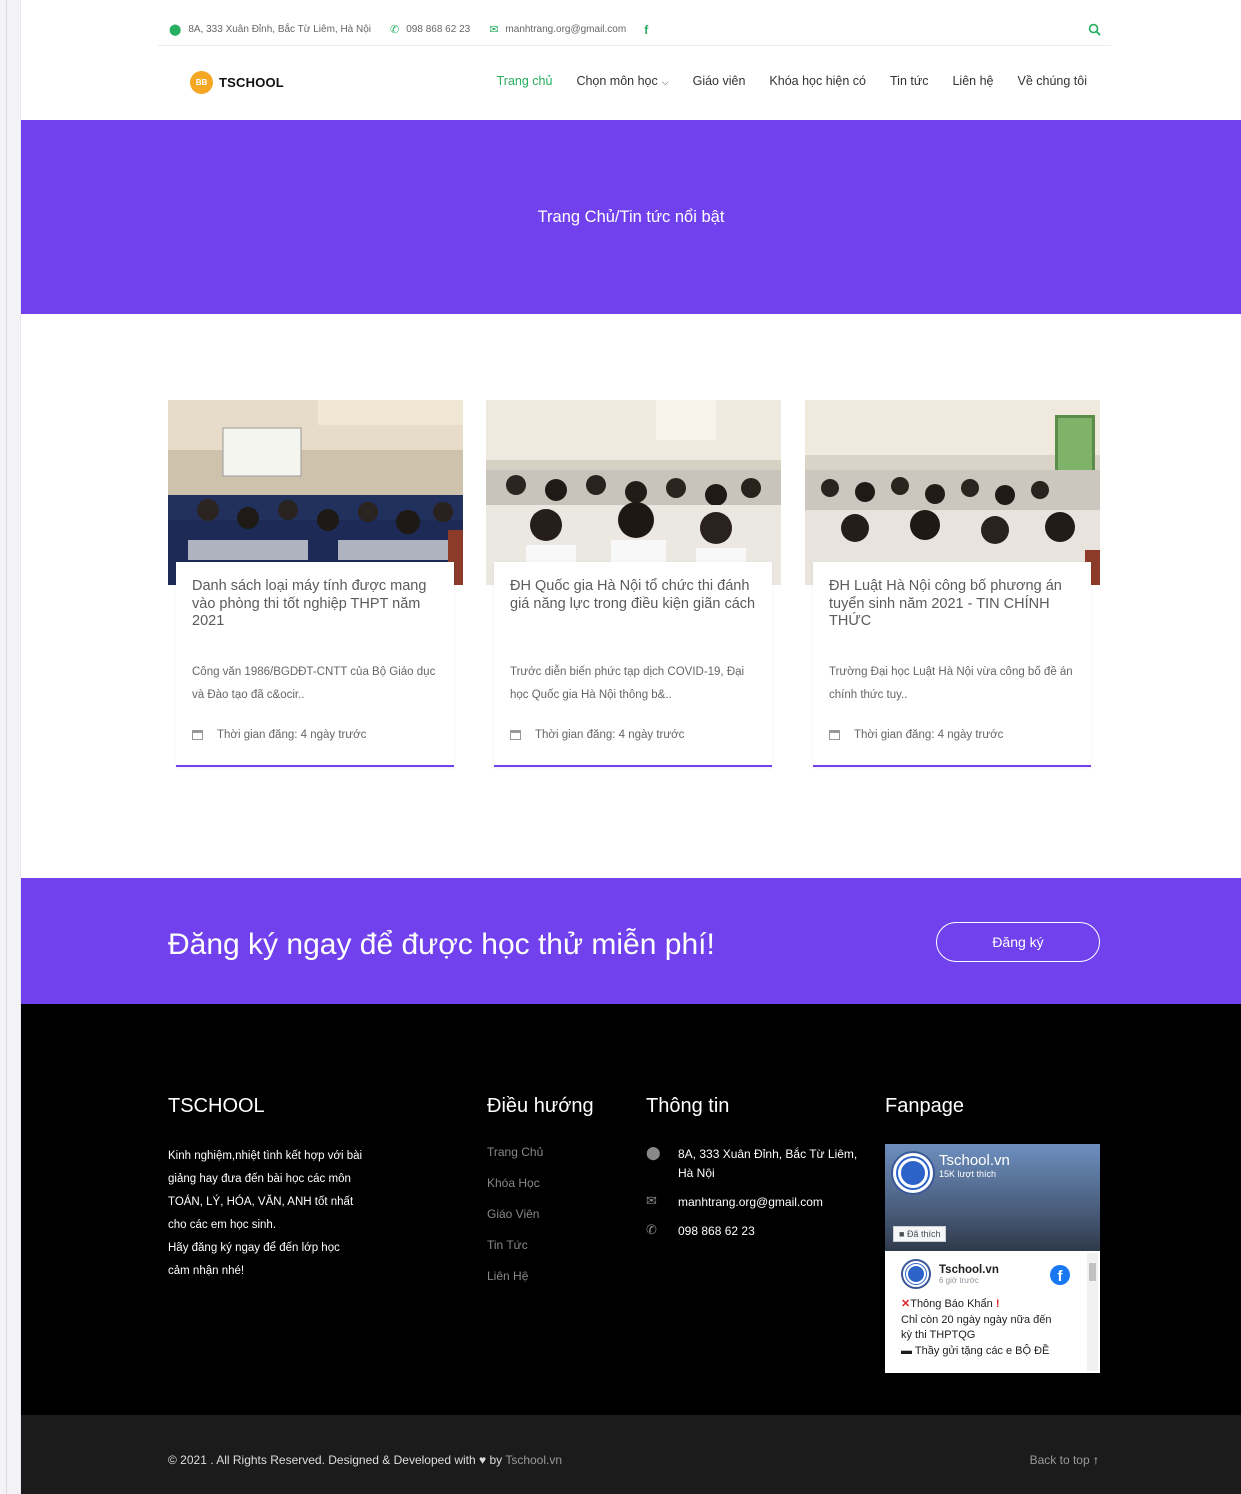 This screenshot has width=1241, height=1494. What do you see at coordinates (617, 81) in the screenshot?
I see `nav-item-subjects-label: Chọn môn học` at bounding box center [617, 81].